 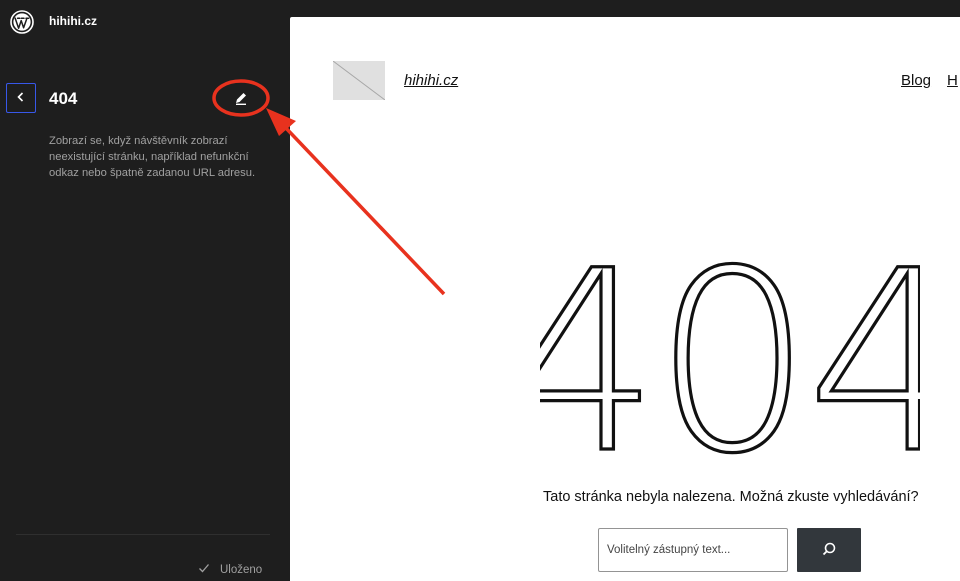 What do you see at coordinates (431, 80) in the screenshot?
I see `site-title-link: hihihi.cz` at bounding box center [431, 80].